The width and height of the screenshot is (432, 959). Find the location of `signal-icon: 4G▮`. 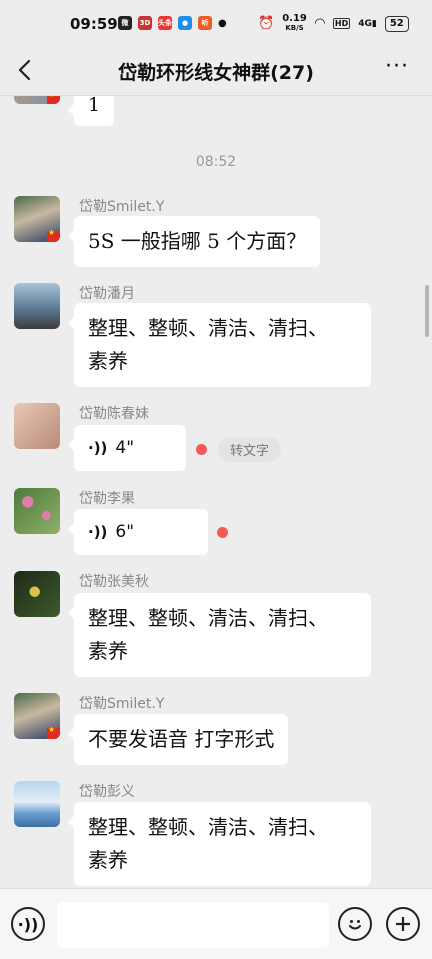

signal-icon: 4G▮ is located at coordinates (367, 23).